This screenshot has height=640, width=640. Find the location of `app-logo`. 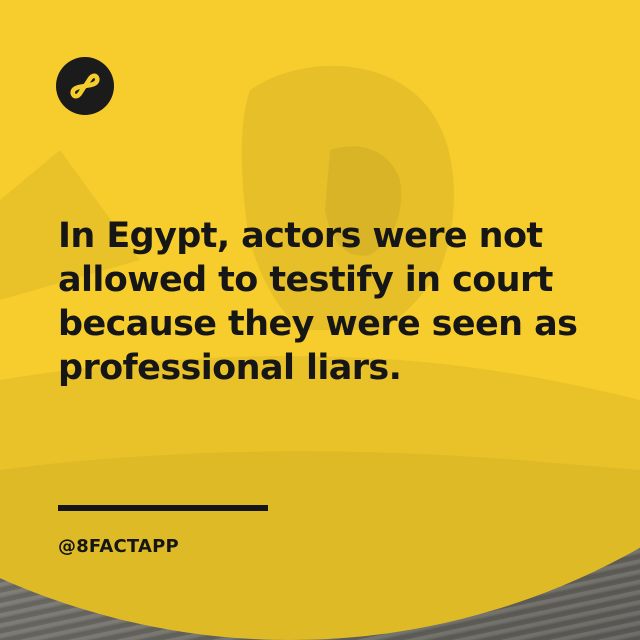

app-logo is located at coordinates (85, 86).